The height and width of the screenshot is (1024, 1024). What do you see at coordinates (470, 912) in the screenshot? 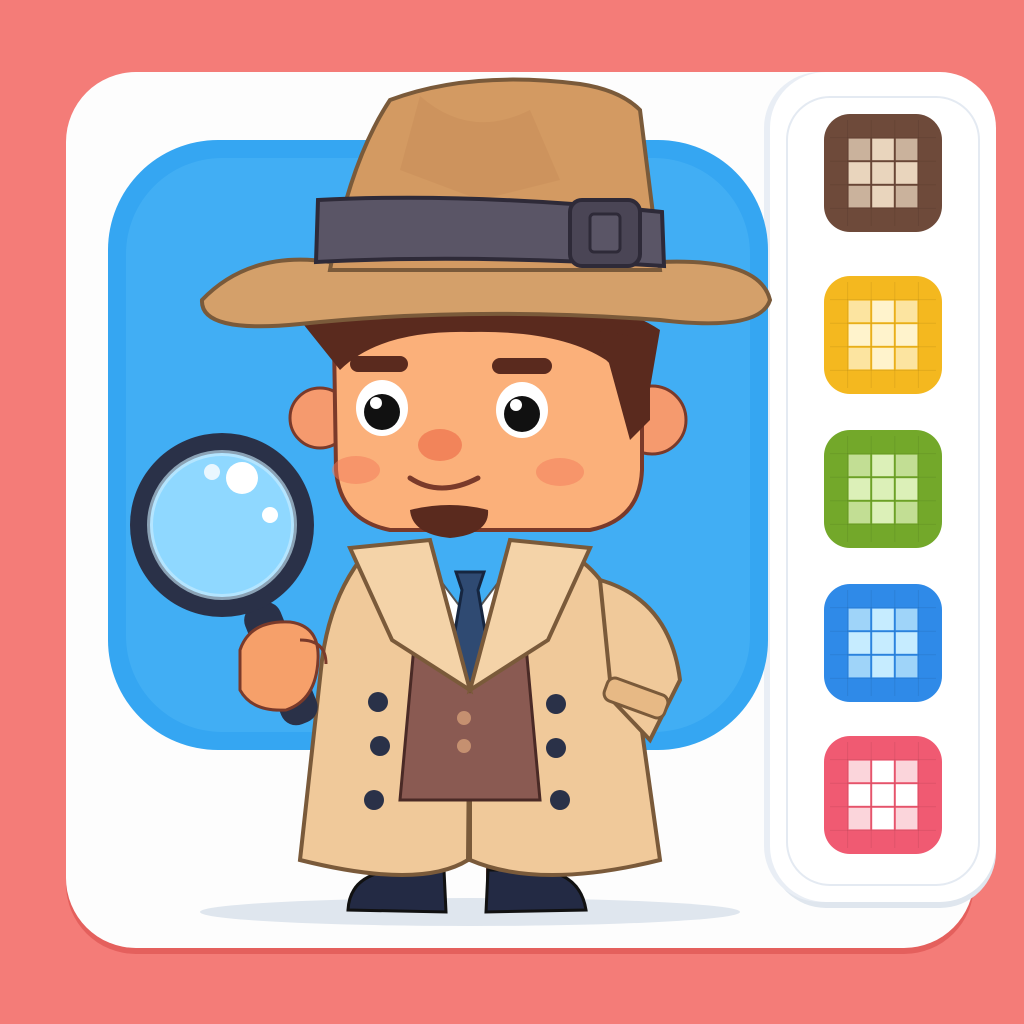
I see `ground-shadow` at bounding box center [470, 912].